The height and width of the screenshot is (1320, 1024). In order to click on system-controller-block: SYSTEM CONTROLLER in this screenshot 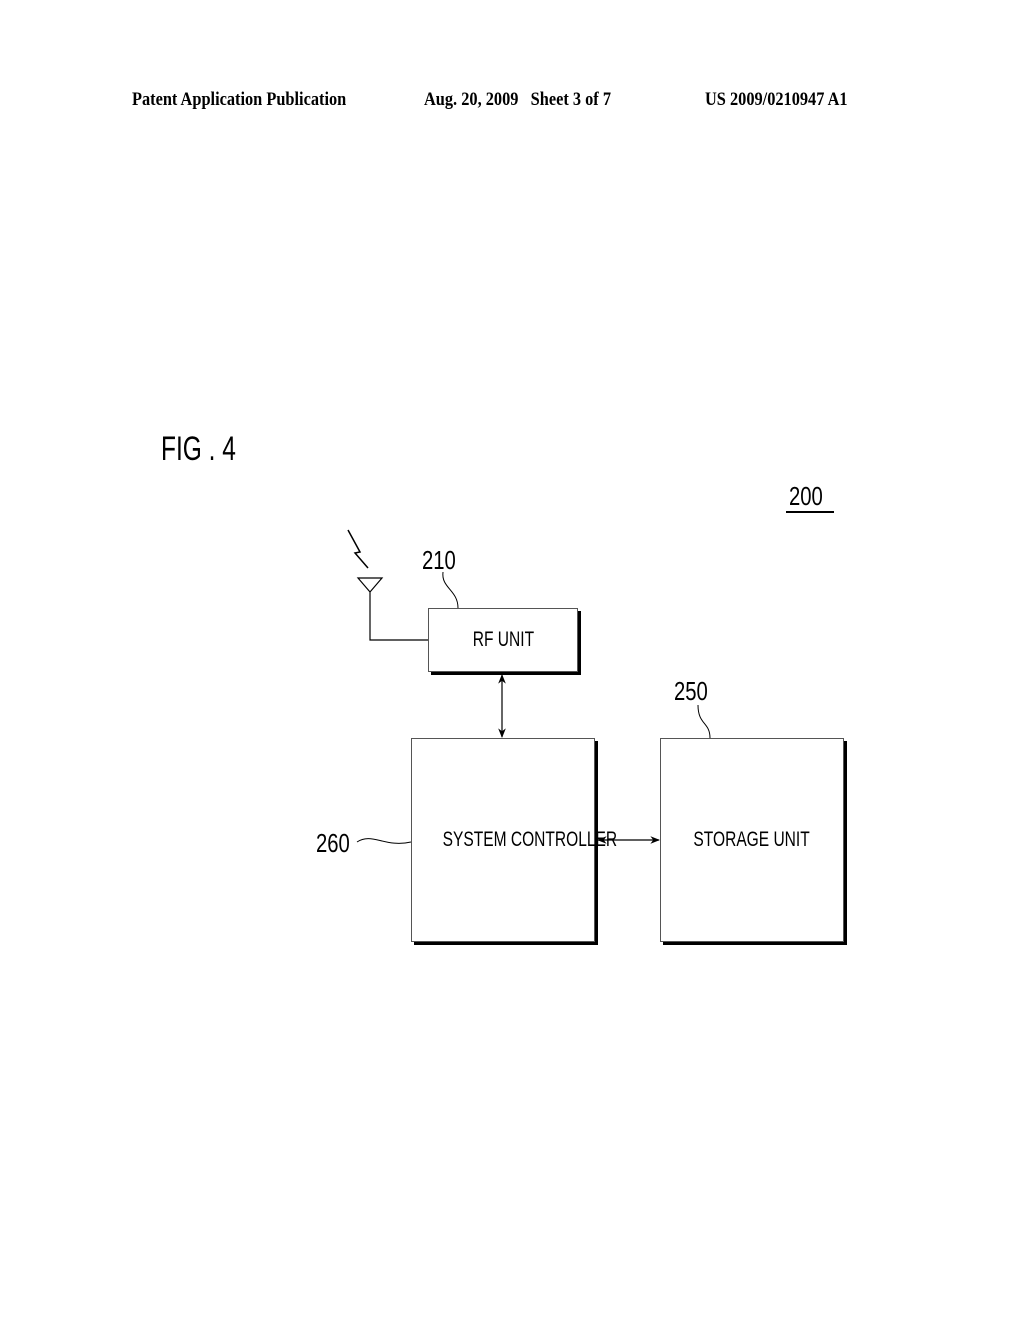, I will do `click(514, 840)`.